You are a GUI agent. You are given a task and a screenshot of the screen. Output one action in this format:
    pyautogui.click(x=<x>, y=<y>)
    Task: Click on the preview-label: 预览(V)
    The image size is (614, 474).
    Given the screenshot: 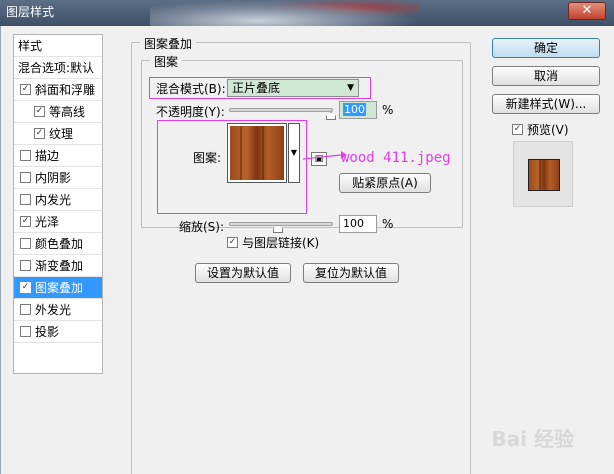 What is the action you would take?
    pyautogui.click(x=548, y=130)
    